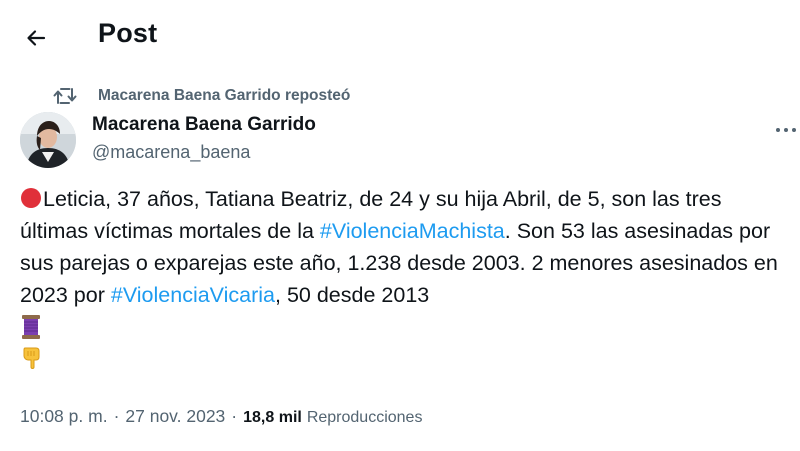  I want to click on more-options-button, so click(786, 130).